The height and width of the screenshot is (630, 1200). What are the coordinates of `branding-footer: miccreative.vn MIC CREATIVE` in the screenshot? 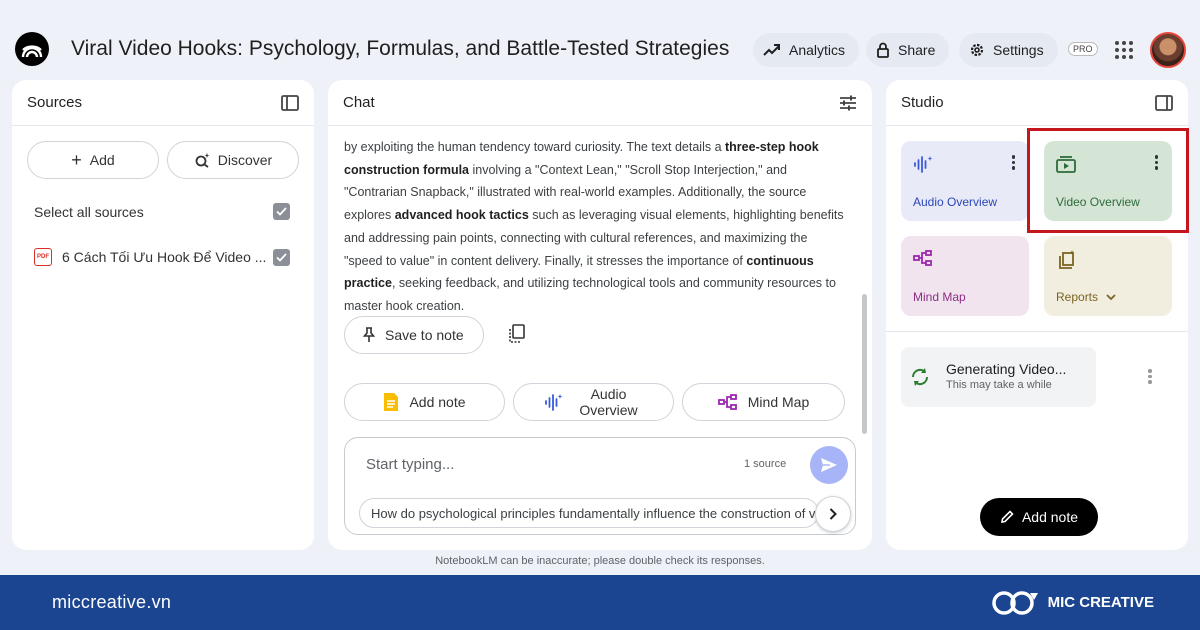 It's located at (600, 602).